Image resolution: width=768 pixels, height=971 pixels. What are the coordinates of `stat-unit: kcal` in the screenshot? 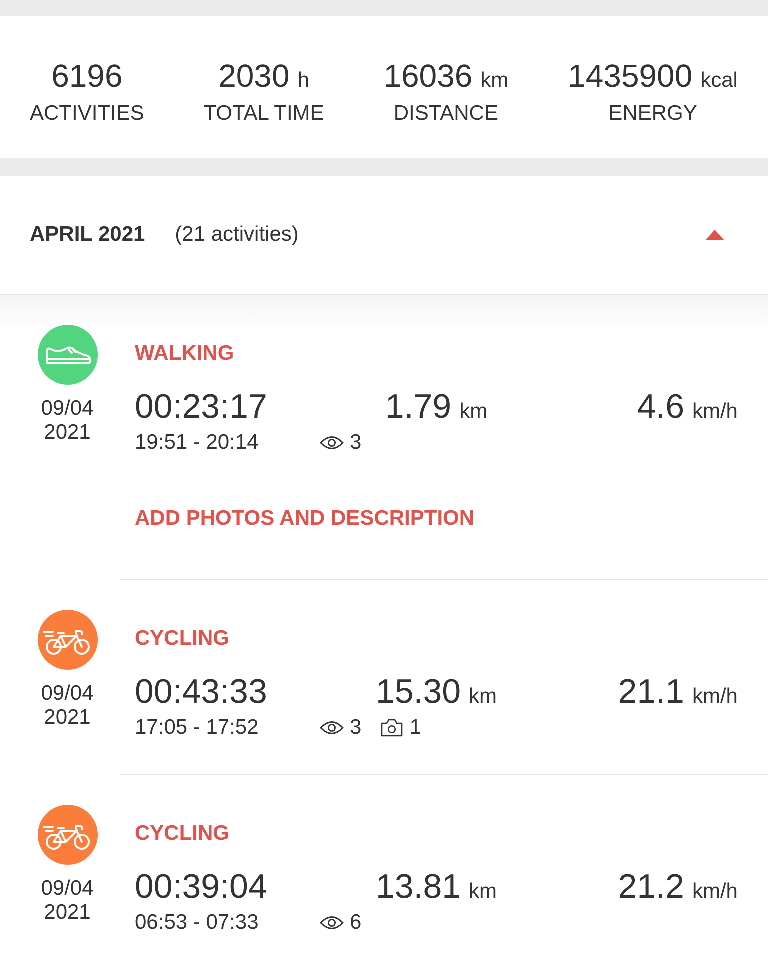 It's located at (719, 81).